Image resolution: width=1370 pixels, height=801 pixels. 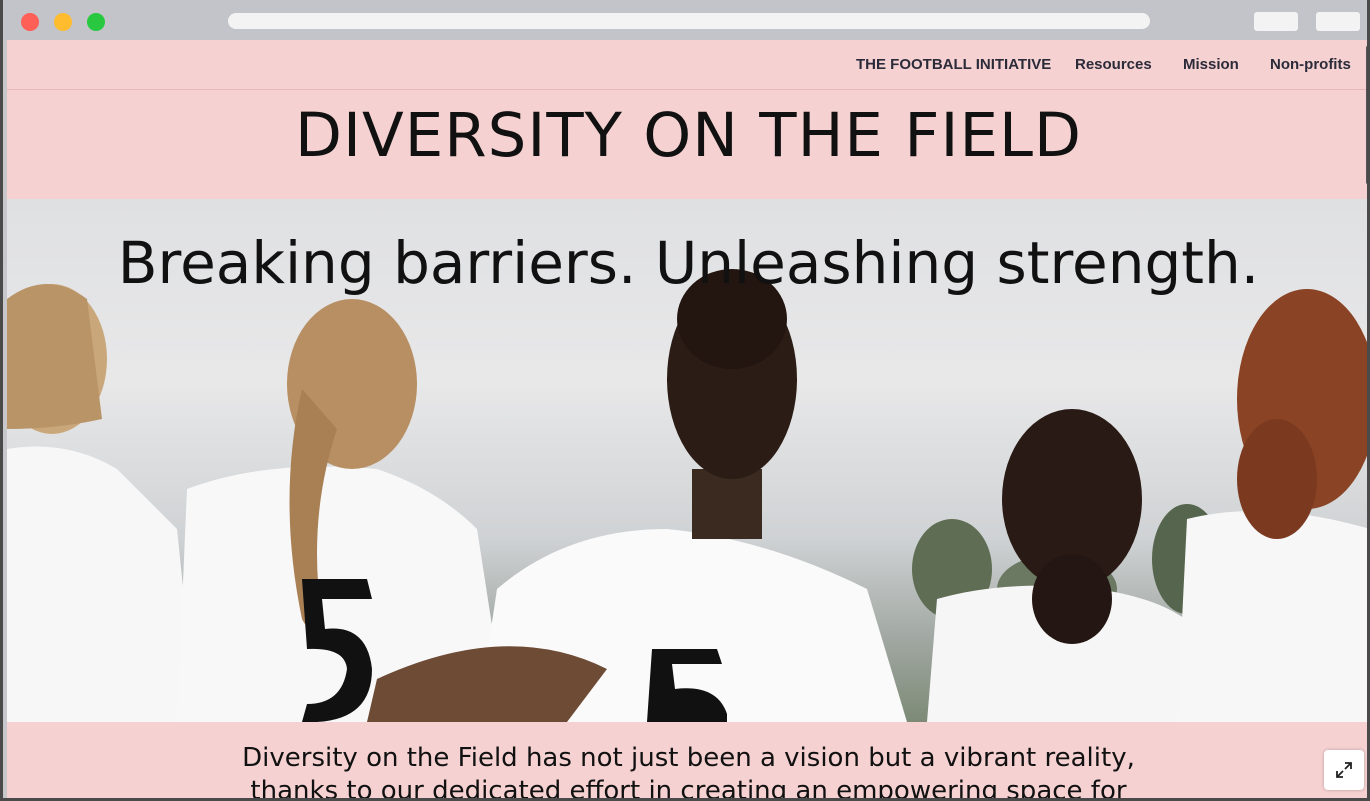 What do you see at coordinates (688, 263) in the screenshot?
I see `hero-tagline: Breaking barriers. Unleashing strength.` at bounding box center [688, 263].